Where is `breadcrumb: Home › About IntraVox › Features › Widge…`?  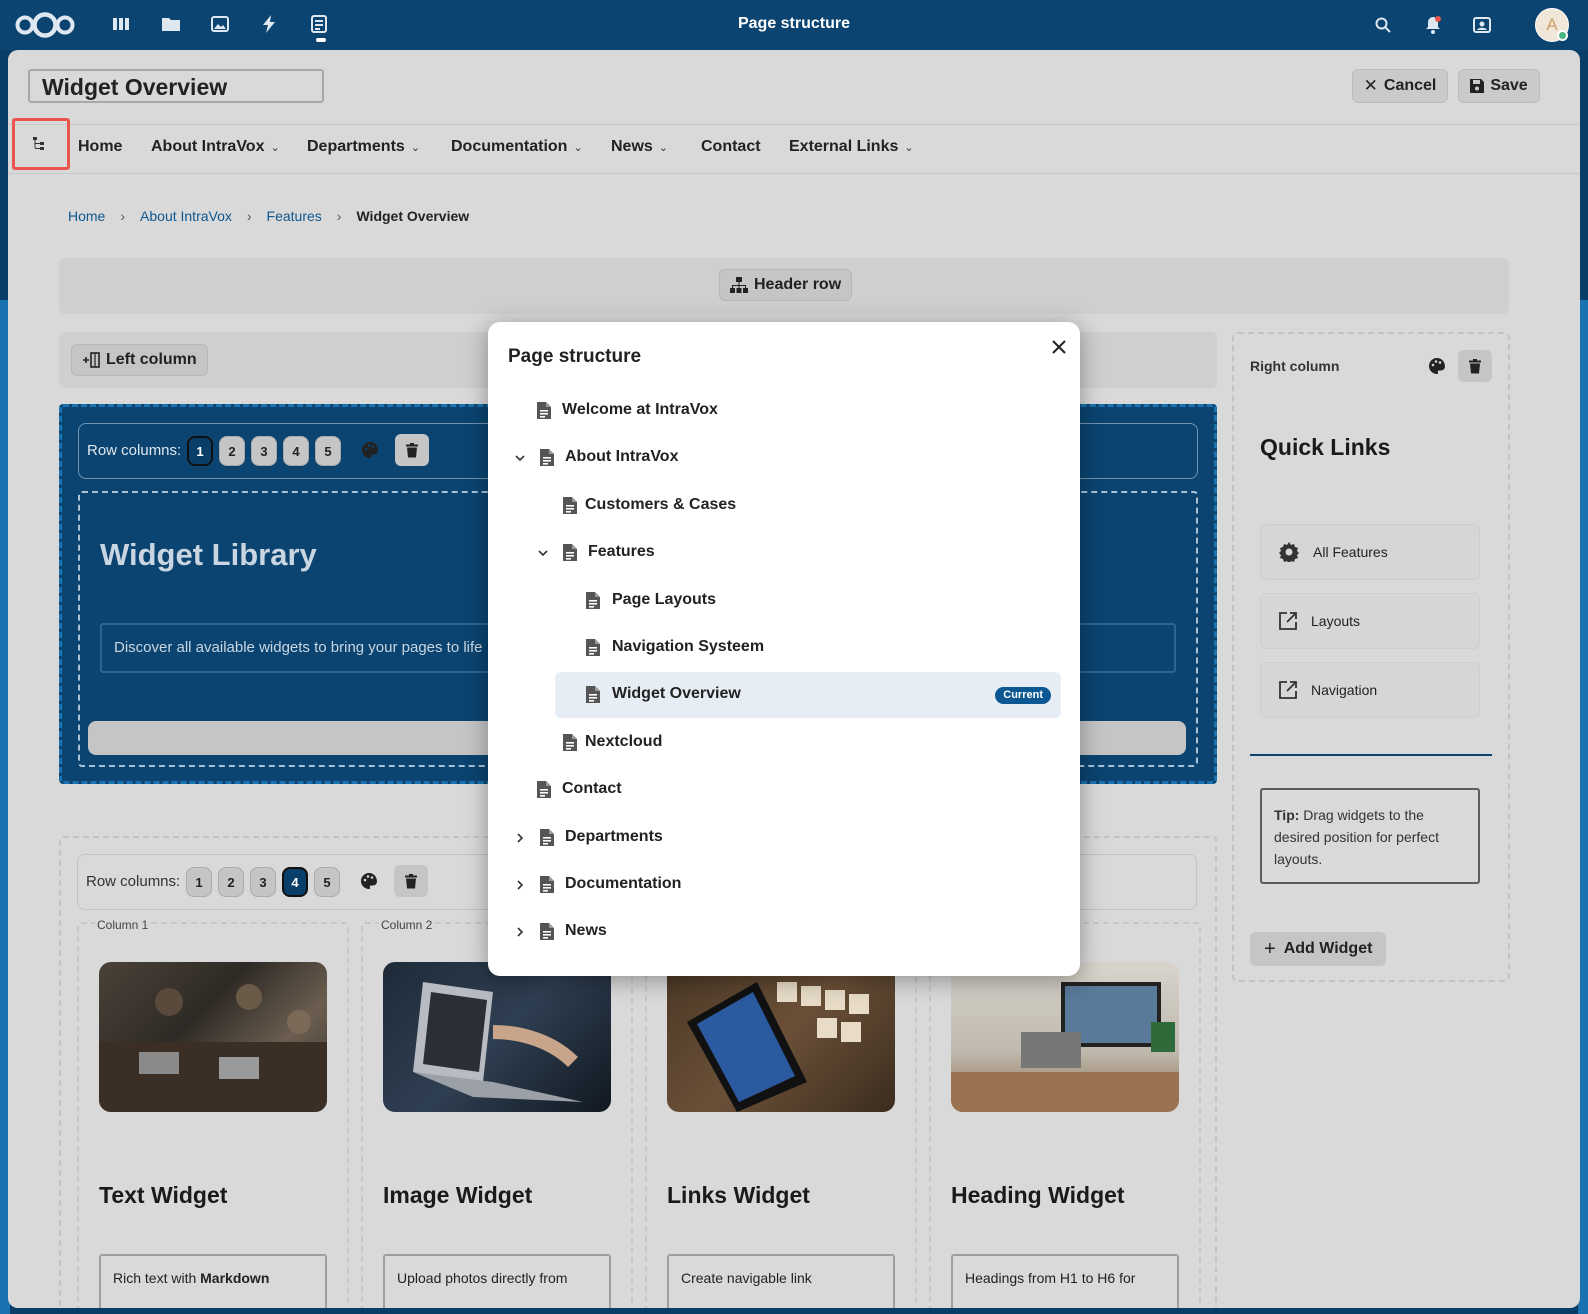
breadcrumb: Home › About IntraVox › Features › Widge… is located at coordinates (268, 216).